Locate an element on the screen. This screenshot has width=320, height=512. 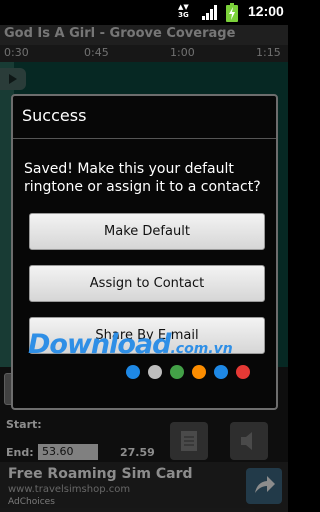
make-default-button: Make Default is located at coordinates (147, 231).